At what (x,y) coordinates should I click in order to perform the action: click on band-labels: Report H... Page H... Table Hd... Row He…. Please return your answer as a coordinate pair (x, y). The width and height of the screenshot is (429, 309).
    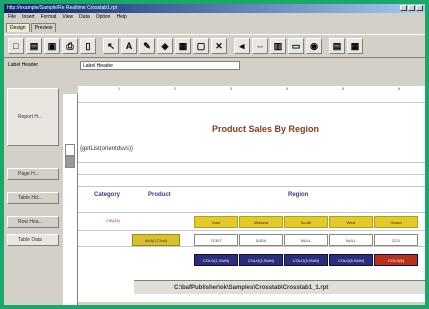
    Looking at the image, I should click on (33, 188).